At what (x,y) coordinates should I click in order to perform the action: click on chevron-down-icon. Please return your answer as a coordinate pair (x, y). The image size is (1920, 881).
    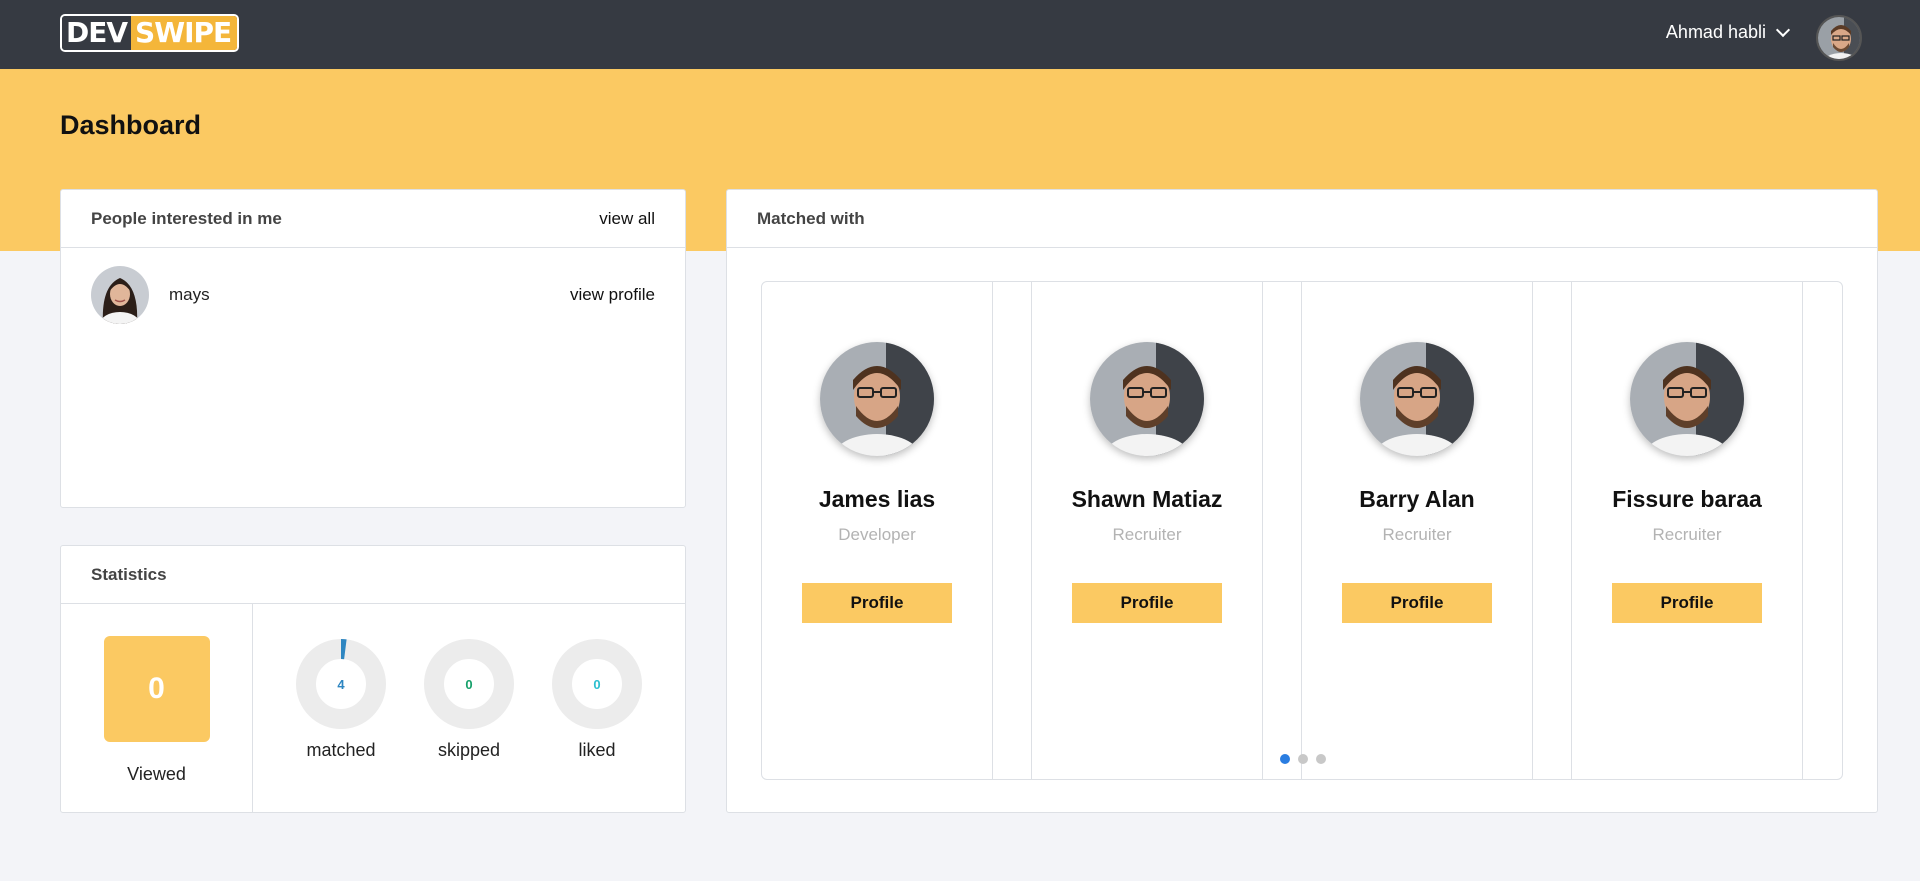
    Looking at the image, I should click on (1783, 29).